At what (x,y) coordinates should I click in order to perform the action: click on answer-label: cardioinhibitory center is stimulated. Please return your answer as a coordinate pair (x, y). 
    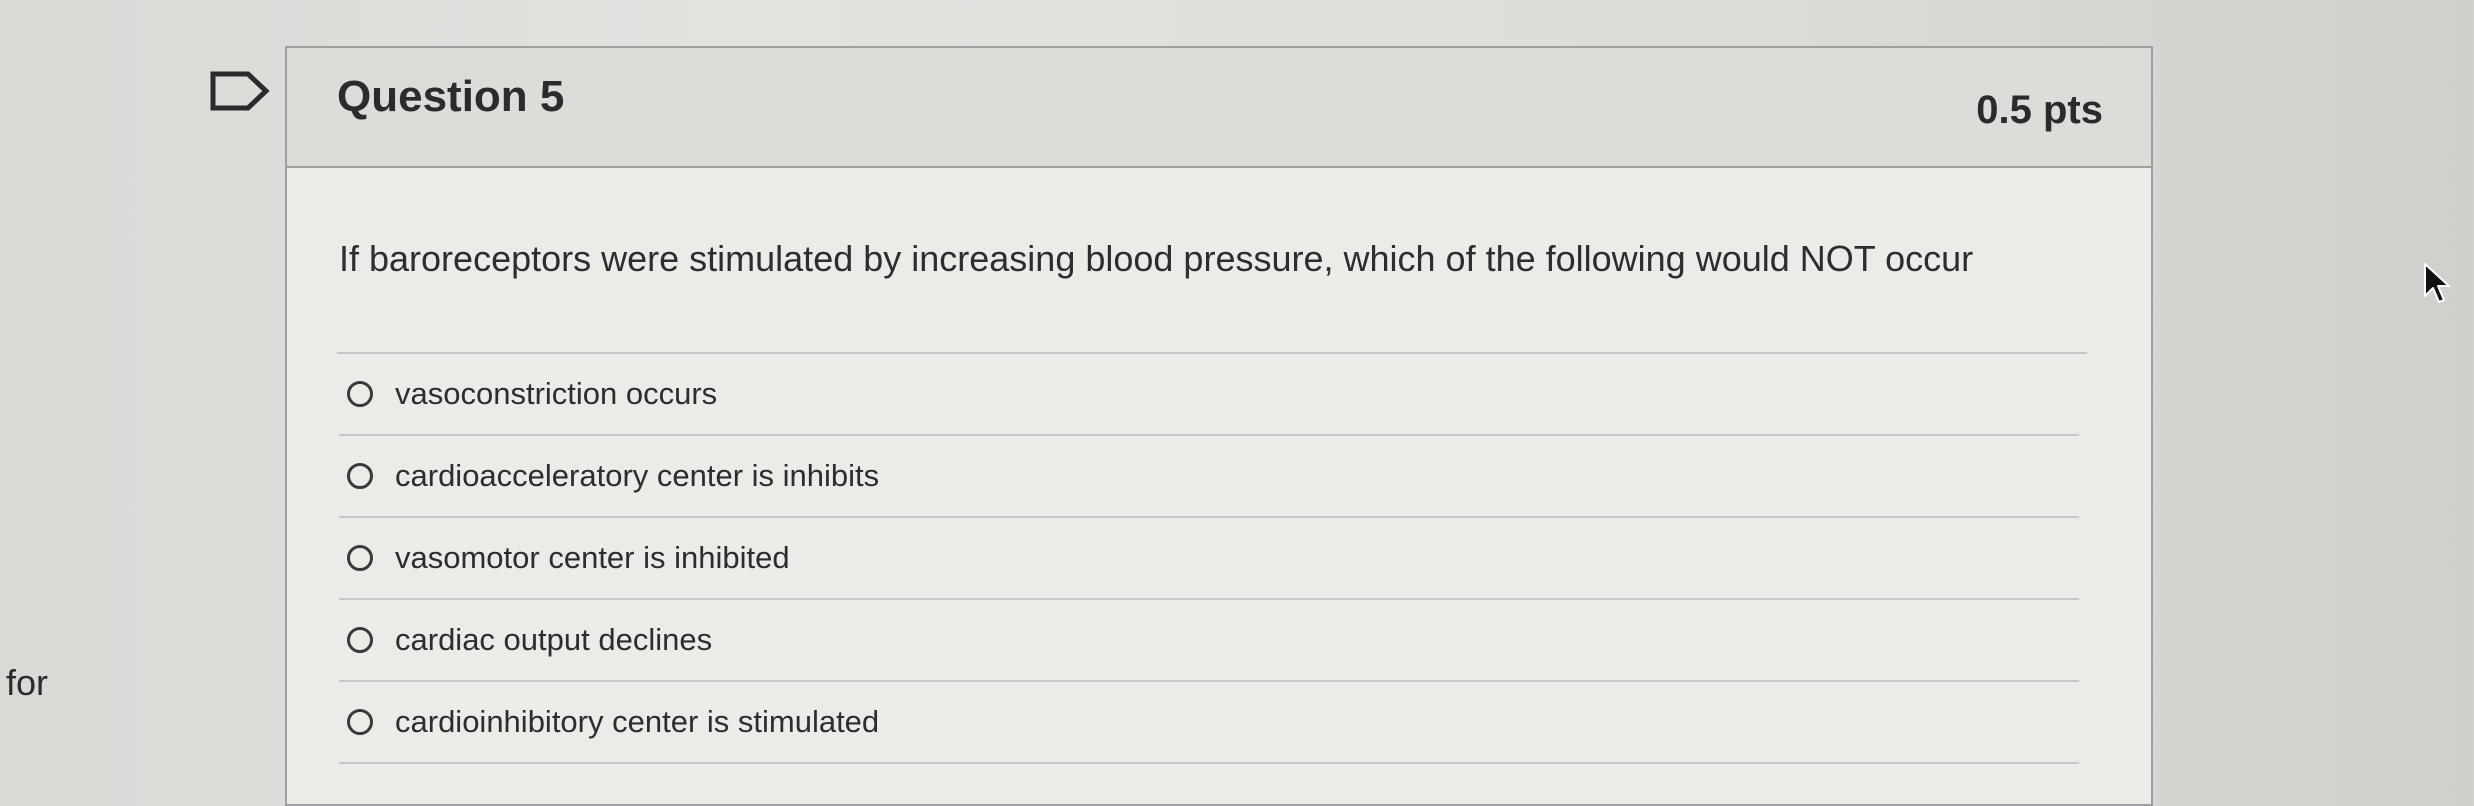
    Looking at the image, I should click on (637, 722).